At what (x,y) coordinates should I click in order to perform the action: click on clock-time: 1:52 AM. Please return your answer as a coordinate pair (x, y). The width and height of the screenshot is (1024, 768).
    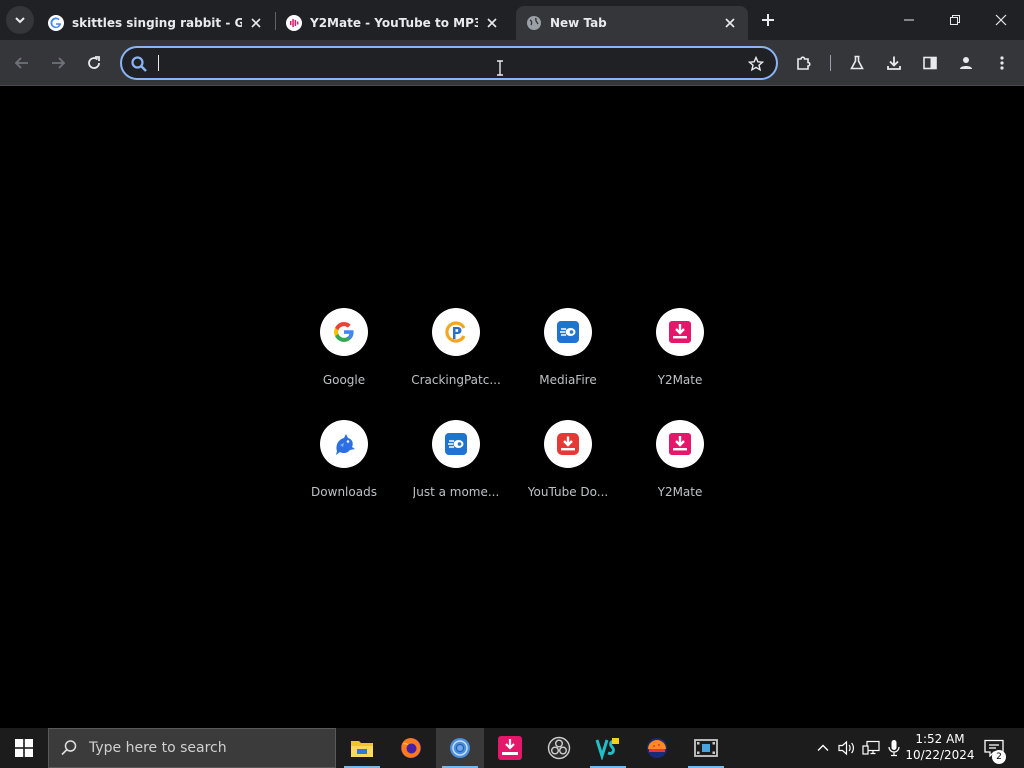
    Looking at the image, I should click on (940, 739).